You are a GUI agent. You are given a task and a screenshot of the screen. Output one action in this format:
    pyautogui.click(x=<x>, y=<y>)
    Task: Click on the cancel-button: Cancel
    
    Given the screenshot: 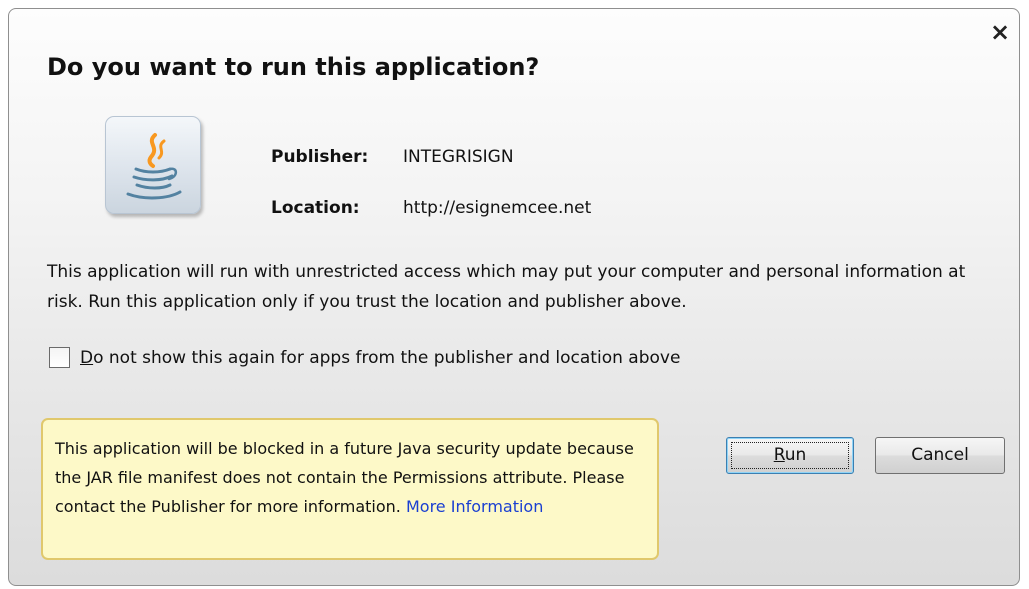 What is the action you would take?
    pyautogui.click(x=940, y=455)
    